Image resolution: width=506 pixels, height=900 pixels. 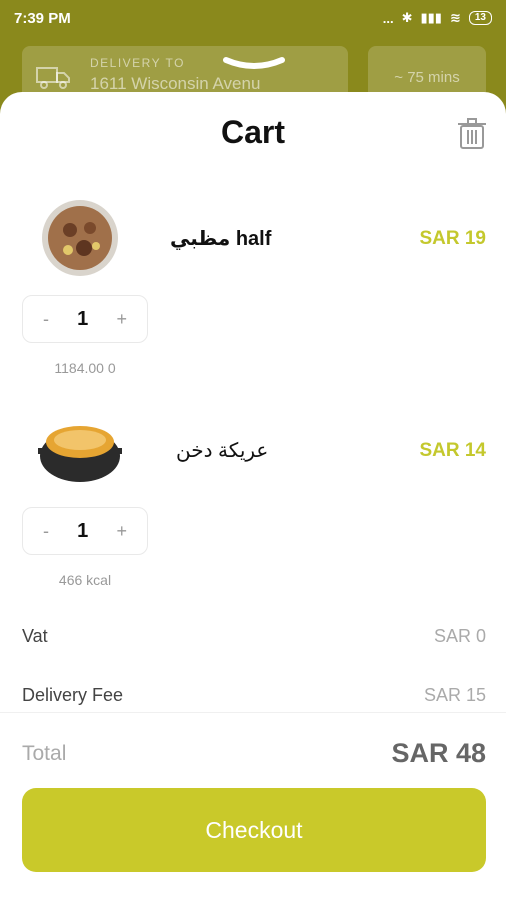 I want to click on vat-row: Vat SAR 0, so click(x=254, y=636).